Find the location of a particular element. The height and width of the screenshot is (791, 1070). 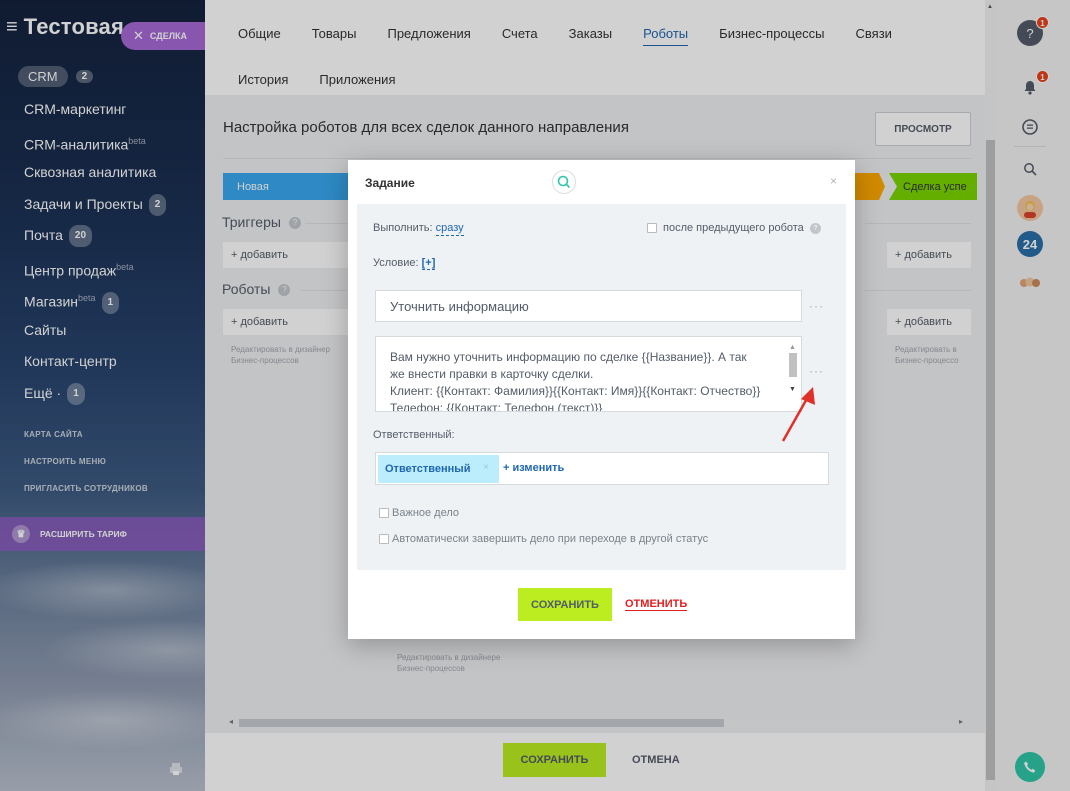

description-line: же внести правки в карточку сделки. is located at coordinates (492, 374).